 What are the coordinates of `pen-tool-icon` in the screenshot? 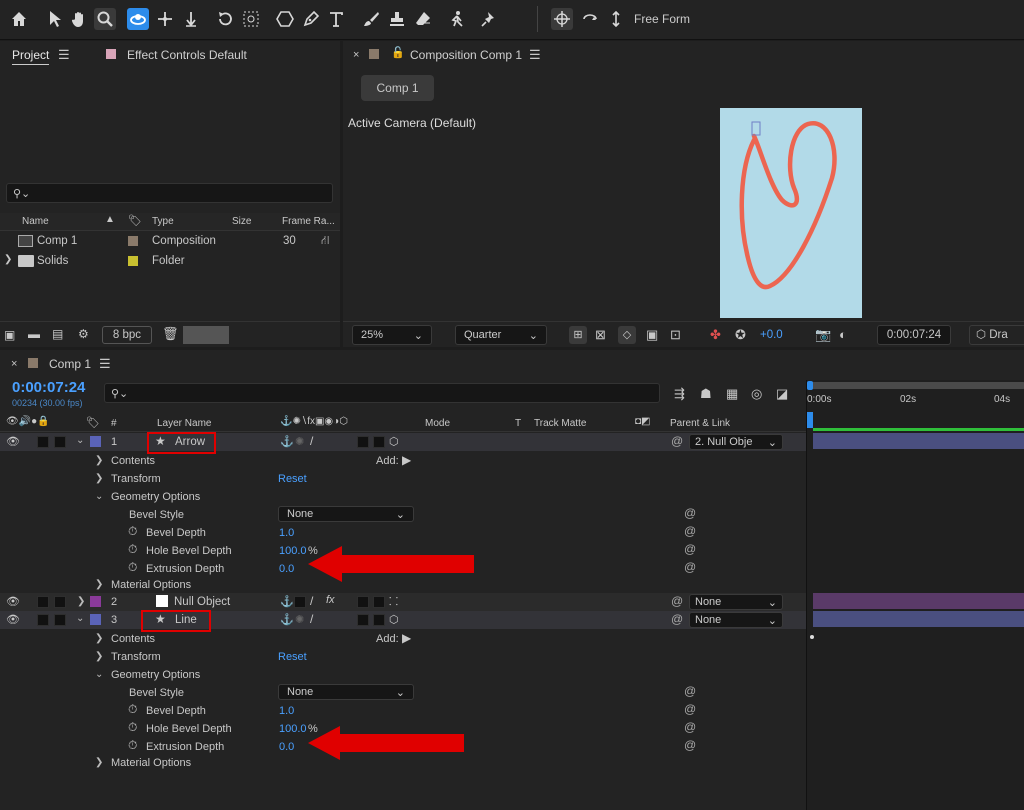 It's located at (311, 19).